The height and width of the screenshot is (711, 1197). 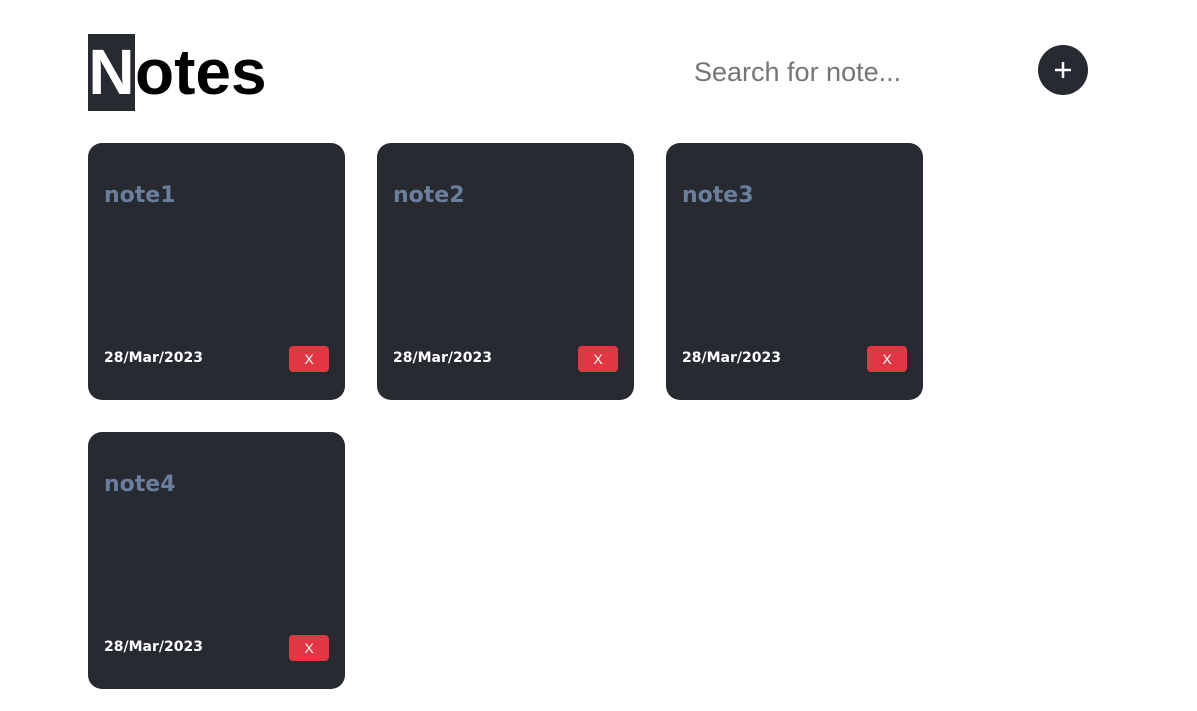 I want to click on note-card: note3 28/Mar/2023 X, so click(x=794, y=271).